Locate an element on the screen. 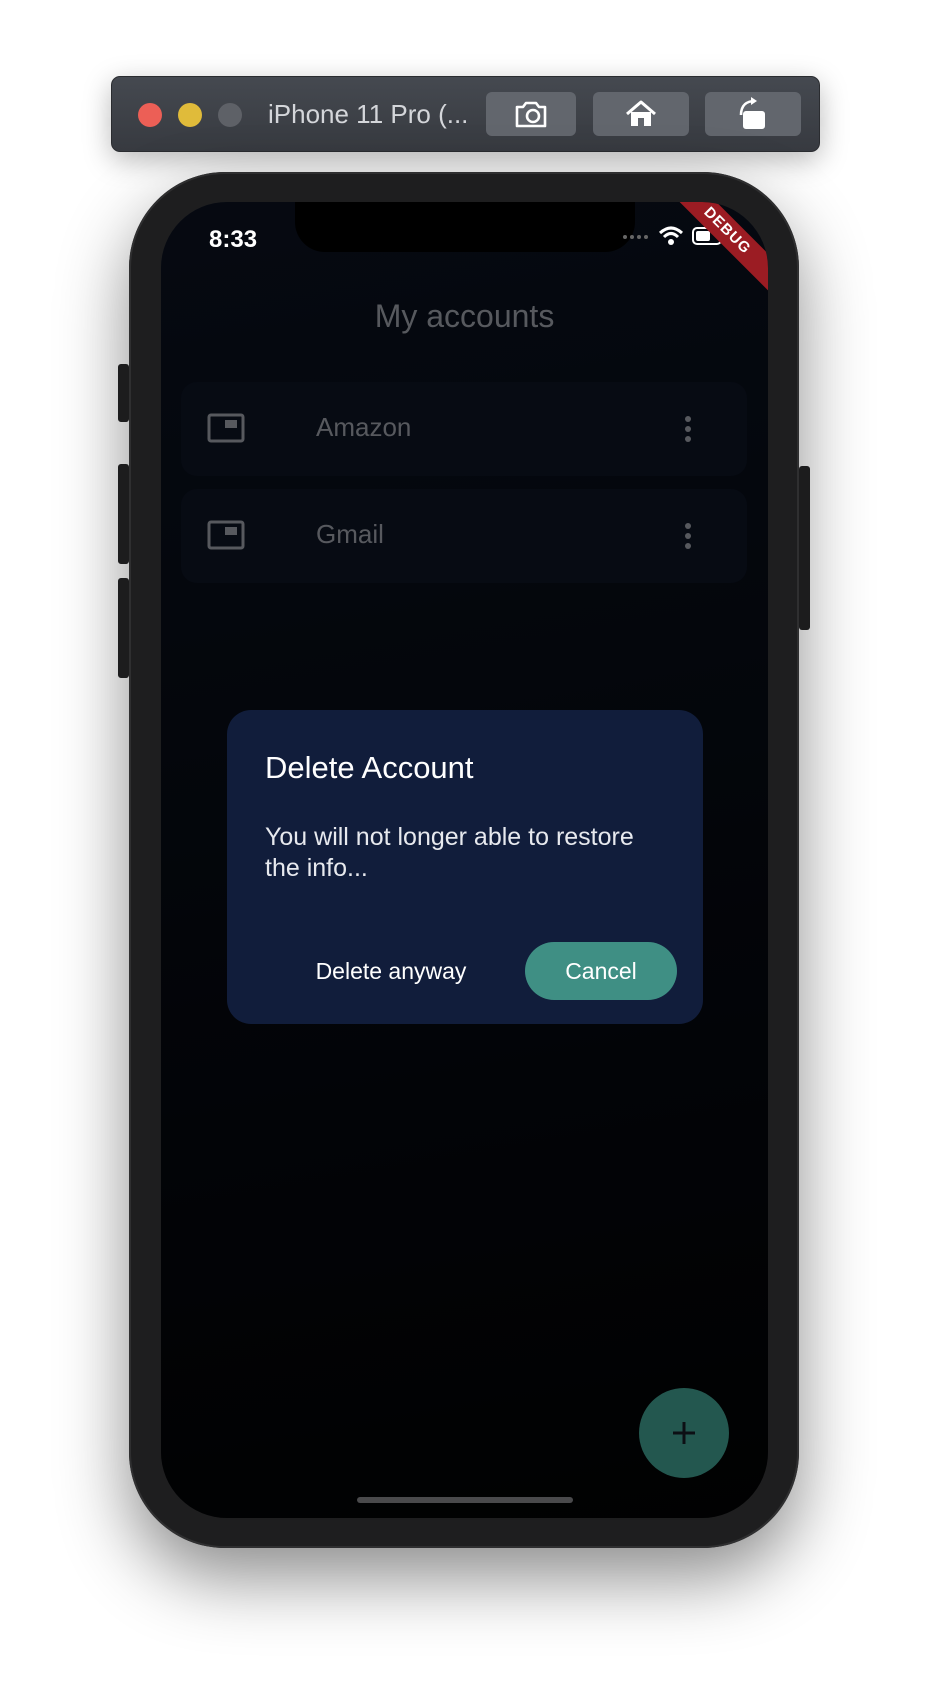 This screenshot has height=1700, width=928. cancel-button: Cancel is located at coordinates (601, 971).